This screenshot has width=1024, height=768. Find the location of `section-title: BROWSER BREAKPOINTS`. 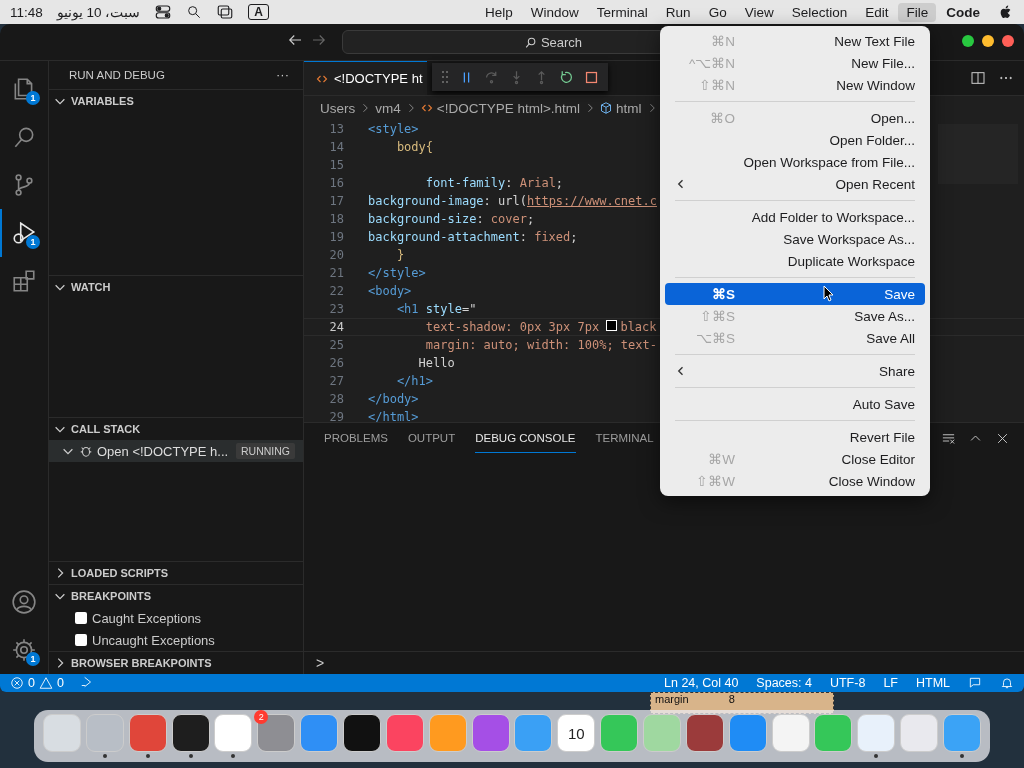

section-title: BROWSER BREAKPOINTS is located at coordinates (141, 663).